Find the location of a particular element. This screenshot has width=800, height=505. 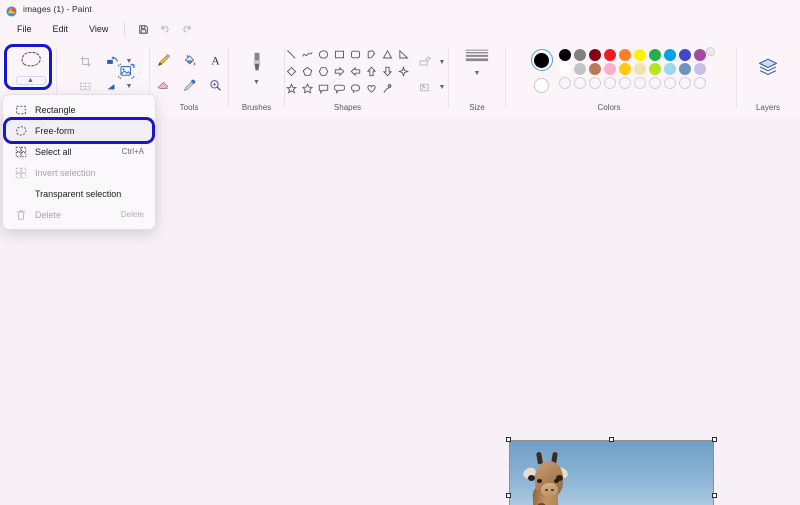

resize-handle-nw is located at coordinates (508, 439).